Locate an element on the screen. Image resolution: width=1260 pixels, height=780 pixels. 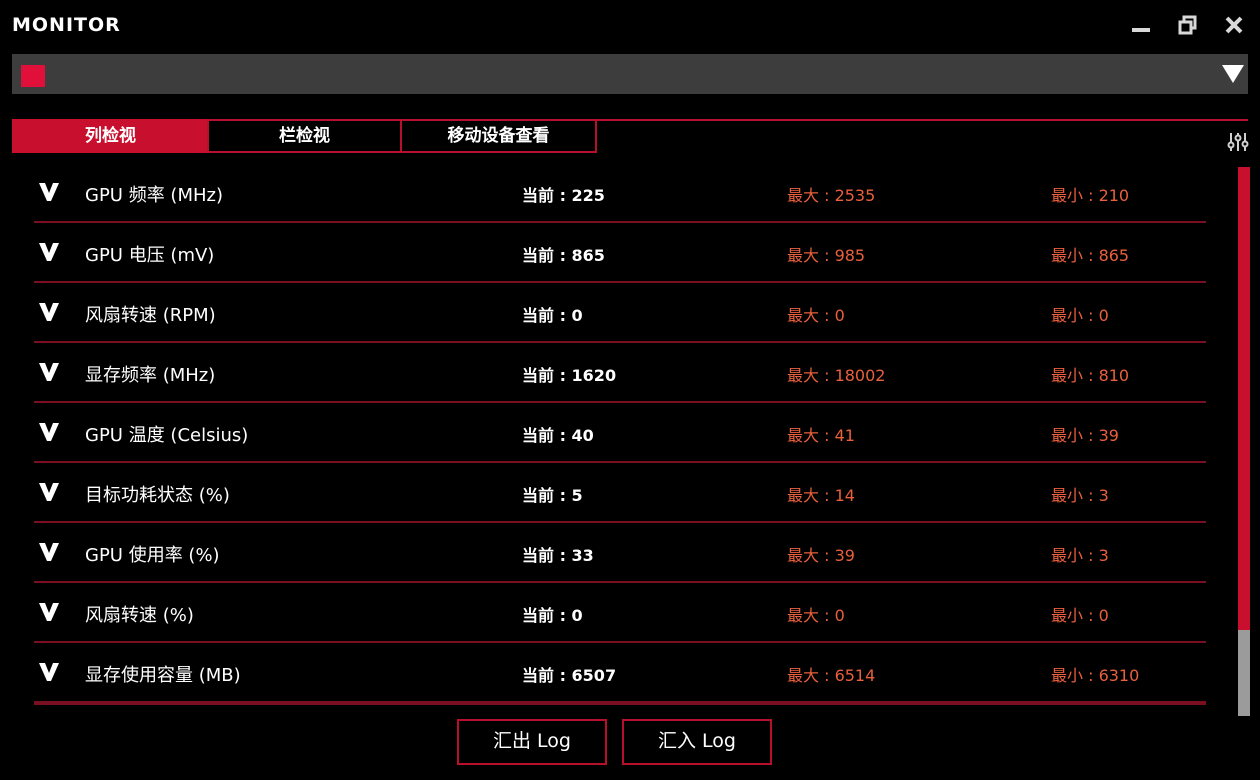
tab-column-view: 栏检视 is located at coordinates (304, 136).